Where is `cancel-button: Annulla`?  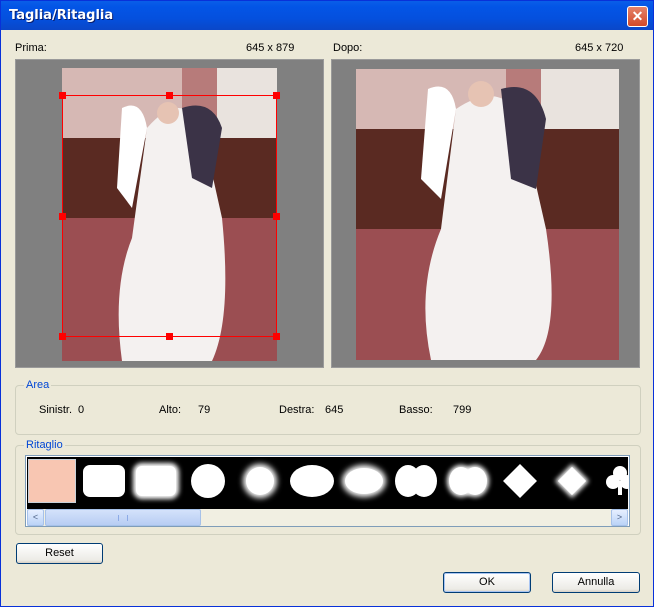 cancel-button: Annulla is located at coordinates (596, 582).